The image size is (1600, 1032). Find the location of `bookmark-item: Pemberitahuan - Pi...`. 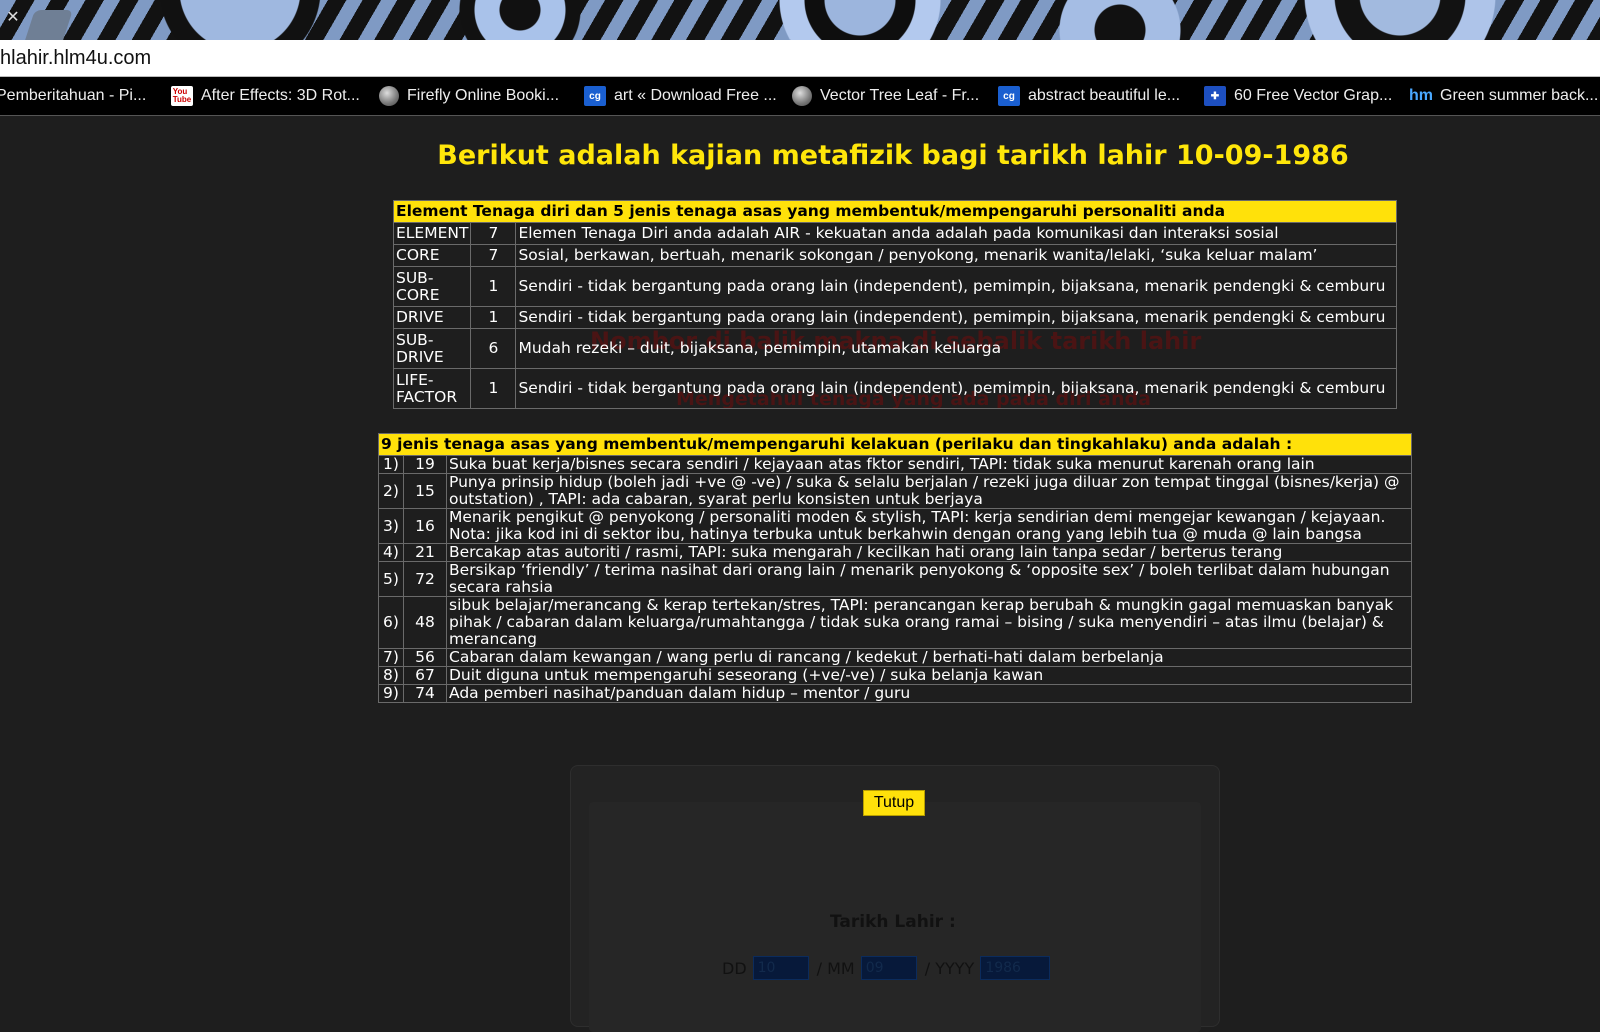

bookmark-item: Pemberitahuan - Pi... is located at coordinates (73, 96).